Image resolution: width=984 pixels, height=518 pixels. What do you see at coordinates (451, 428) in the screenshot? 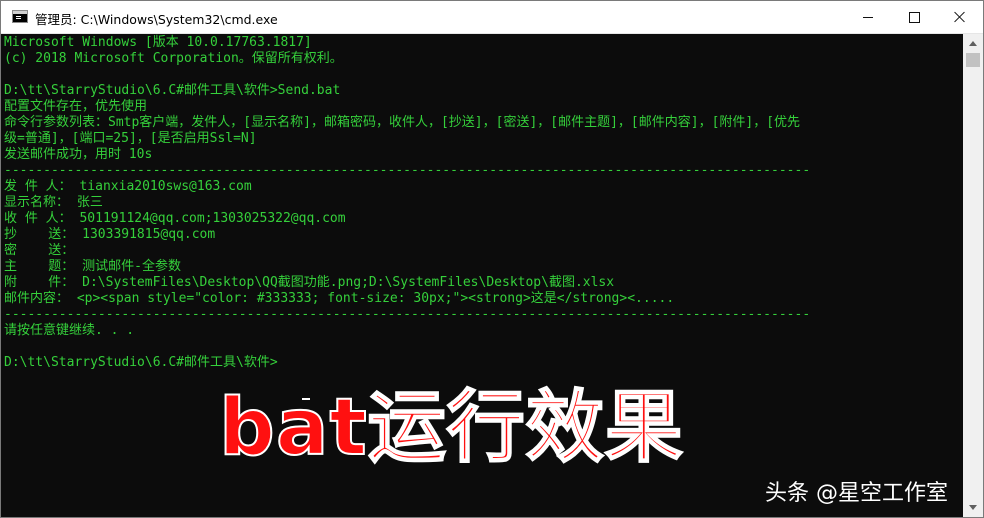
I see `overlay-caption: bat运行效果` at bounding box center [451, 428].